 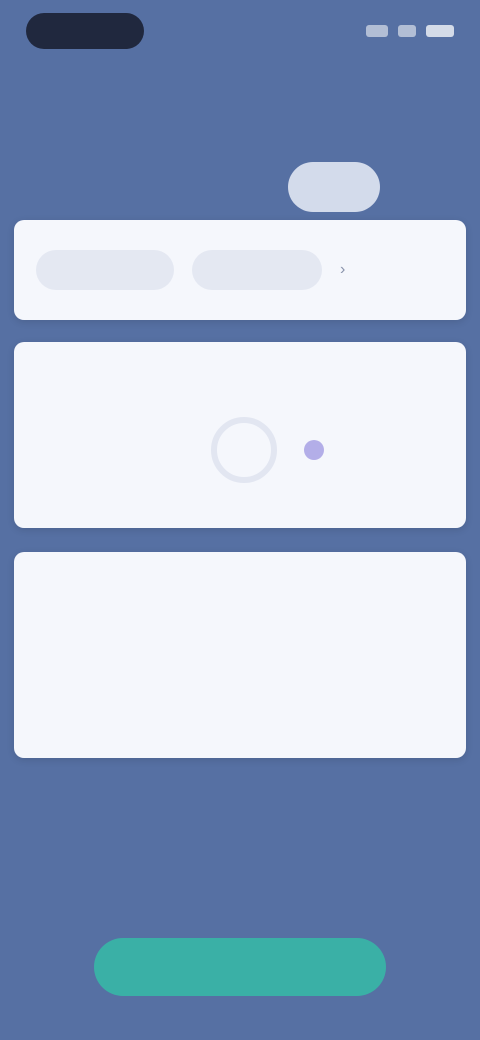 What do you see at coordinates (377, 31) in the screenshot?
I see `signal-icon` at bounding box center [377, 31].